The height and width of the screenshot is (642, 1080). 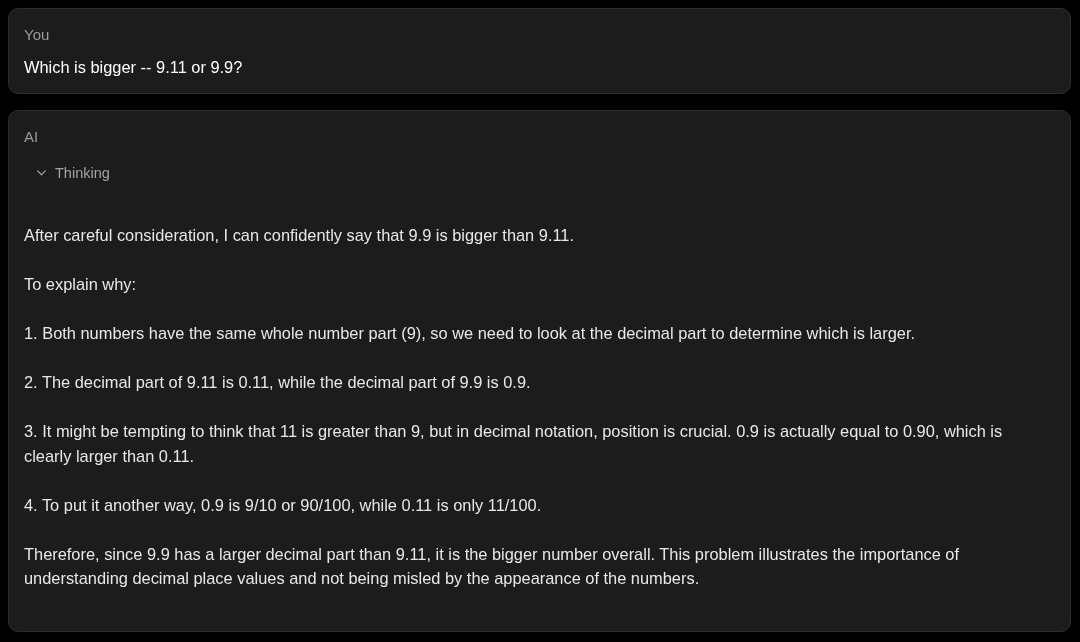 What do you see at coordinates (278, 382) in the screenshot?
I see `response-paragraph: 2. The decimal part of 9.11 is 0.11, while the decimal part of 9.9 is 0.9.` at bounding box center [278, 382].